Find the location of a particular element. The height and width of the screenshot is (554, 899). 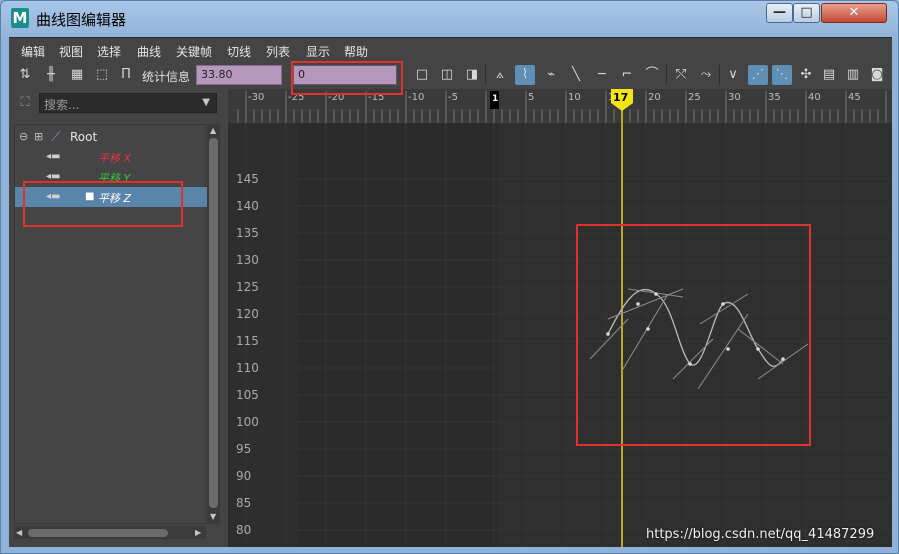

swap-buffer-curve-icon: ⤳ is located at coordinates (706, 75).